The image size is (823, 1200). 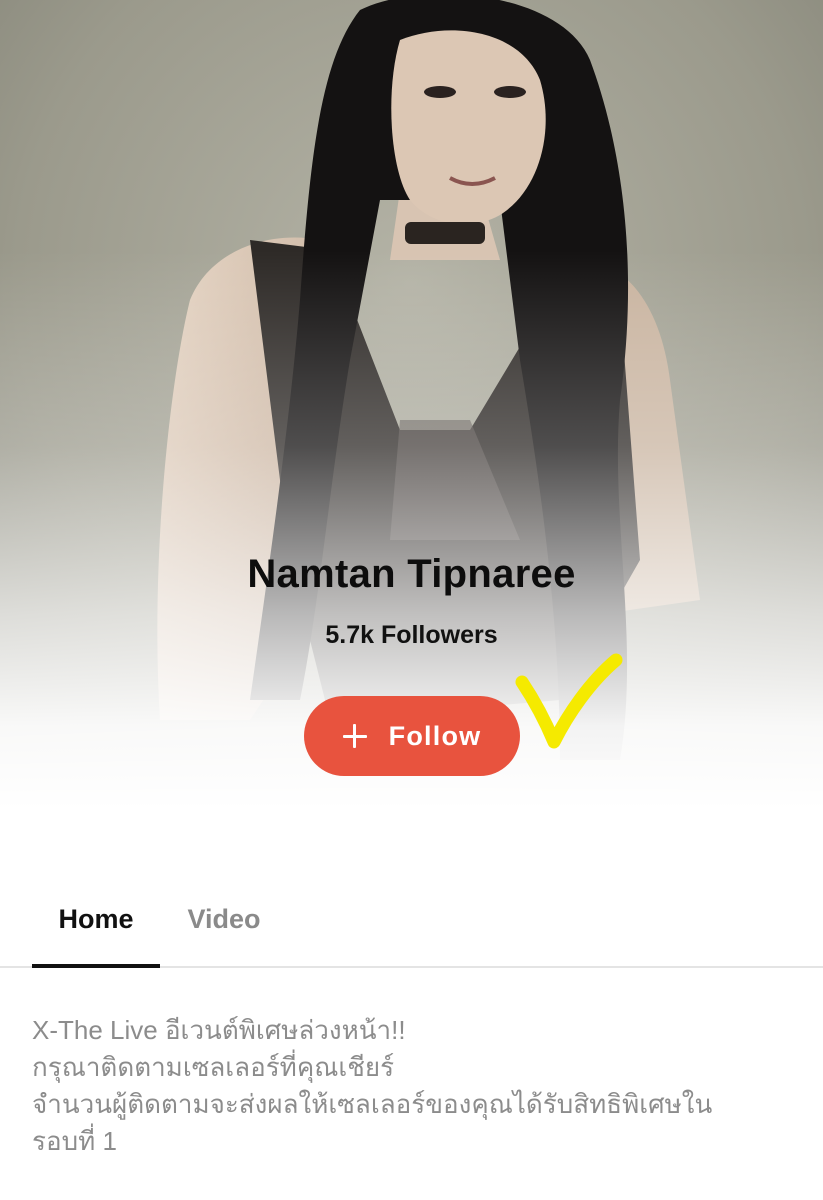 What do you see at coordinates (213, 1067) in the screenshot?
I see `announcement-line: กรุณาติดตามเซลเลอร์ที่คุณเชียร์` at bounding box center [213, 1067].